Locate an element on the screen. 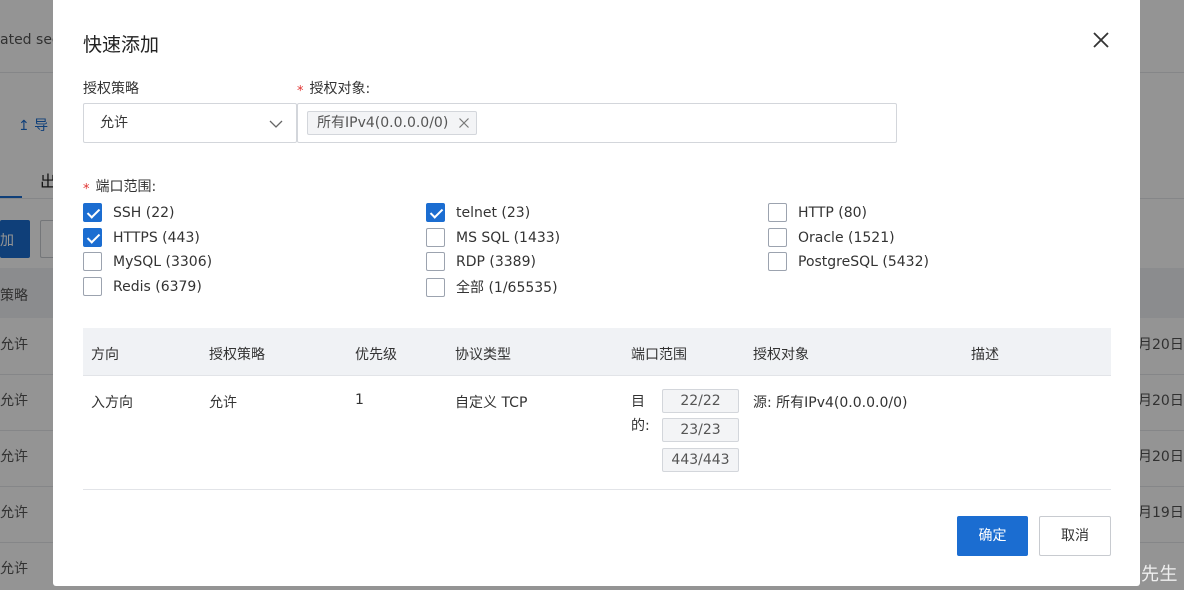 This screenshot has width=1184, height=590. port-checkbox-oracle: Oracle (1521) is located at coordinates (831, 237).